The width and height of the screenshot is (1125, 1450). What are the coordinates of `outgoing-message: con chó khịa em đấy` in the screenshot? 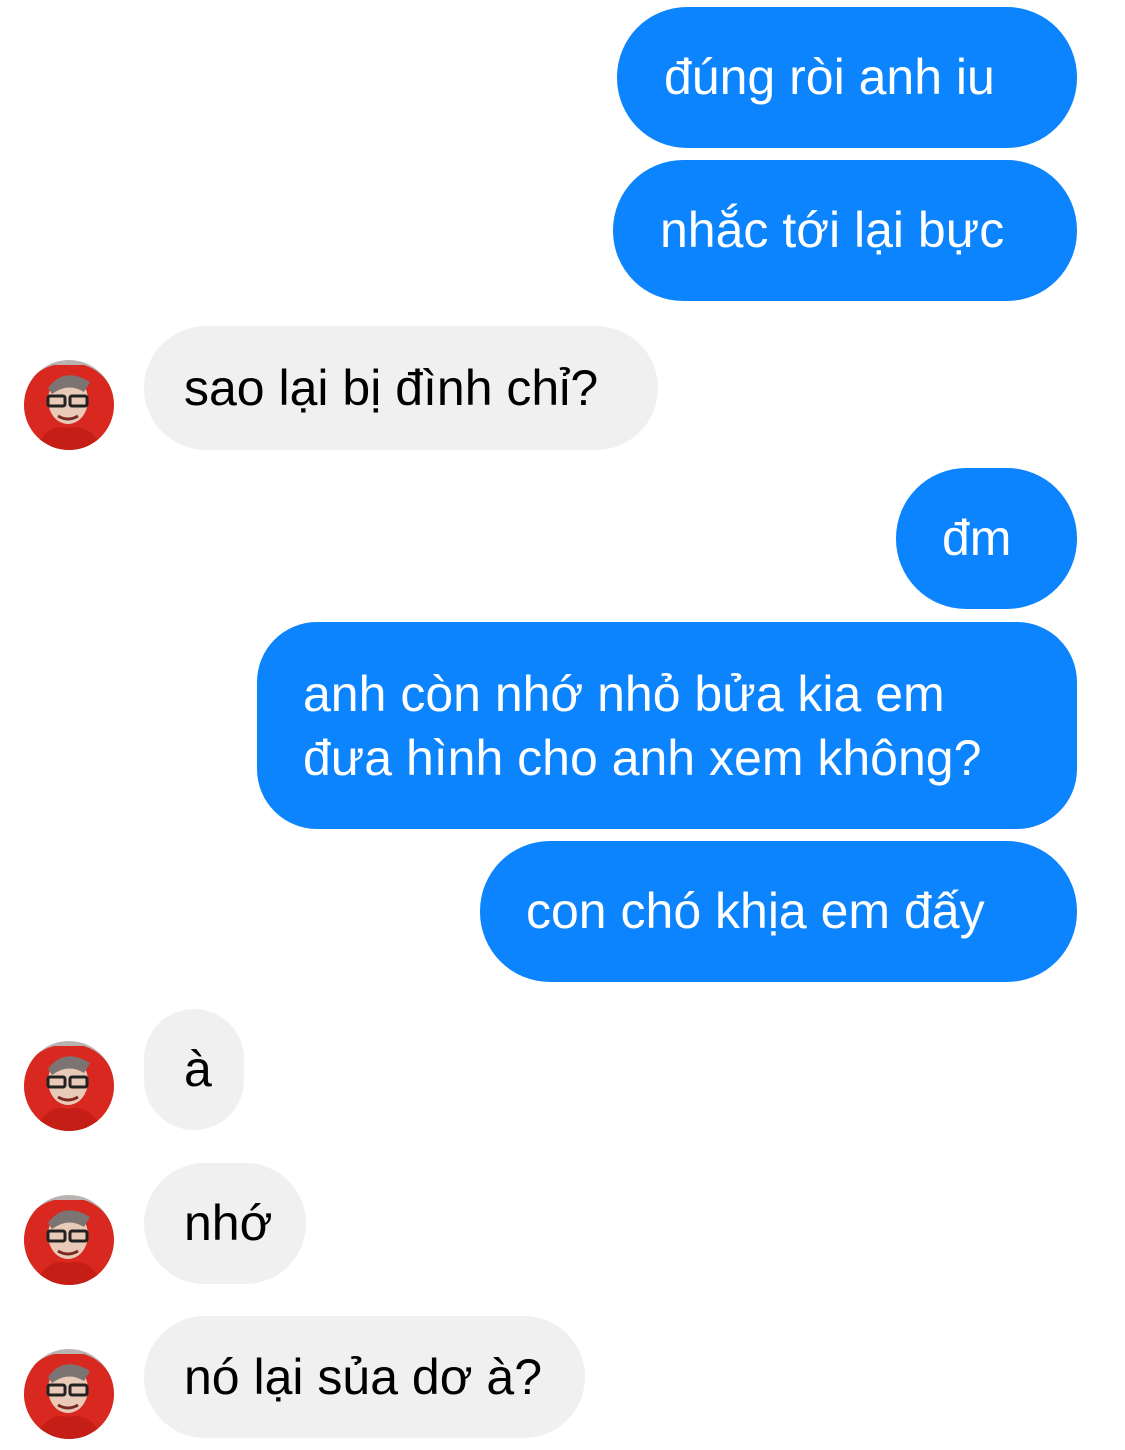 It's located at (778, 911).